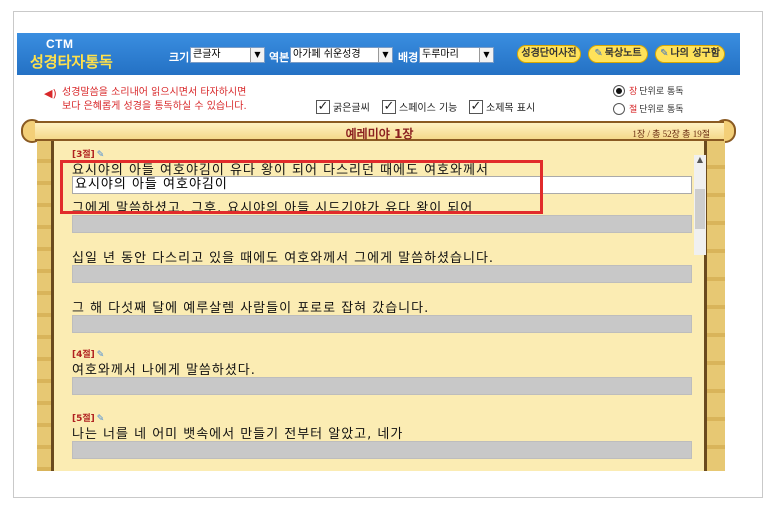 This screenshot has width=777, height=515. I want to click on bg-label: 배경, so click(408, 57).